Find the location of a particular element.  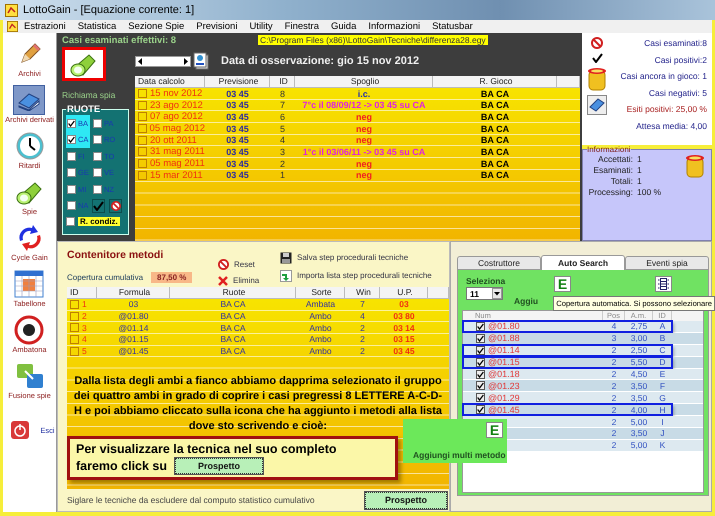

clear-button is located at coordinates (115, 205).